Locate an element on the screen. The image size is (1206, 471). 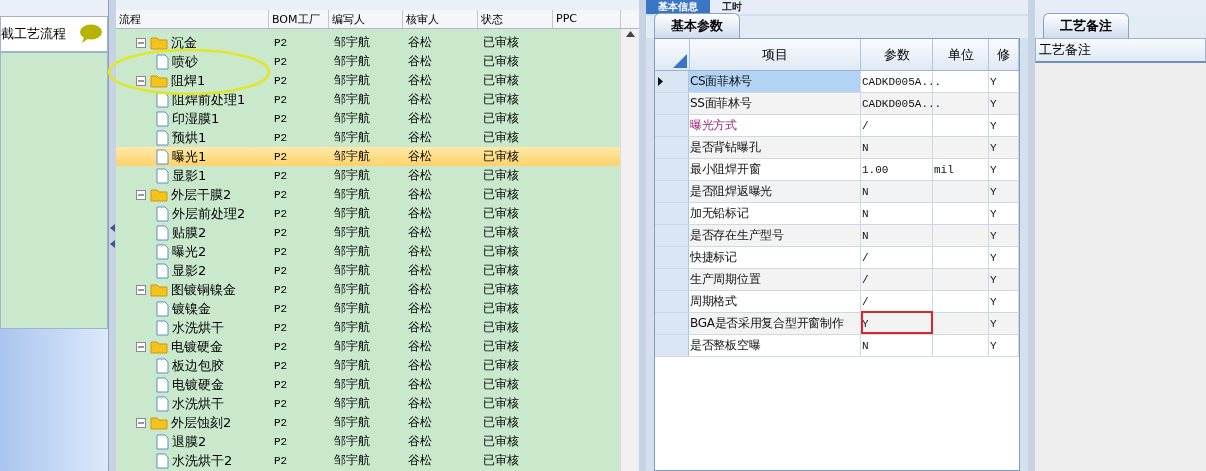
grid-row: 是否阻焊返曝光 N Y is located at coordinates (837, 192).